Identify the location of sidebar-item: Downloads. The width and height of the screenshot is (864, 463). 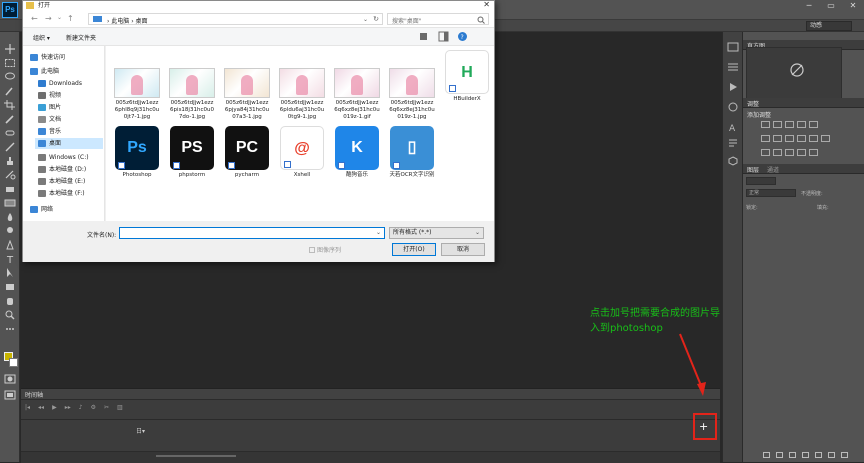
(69, 83).